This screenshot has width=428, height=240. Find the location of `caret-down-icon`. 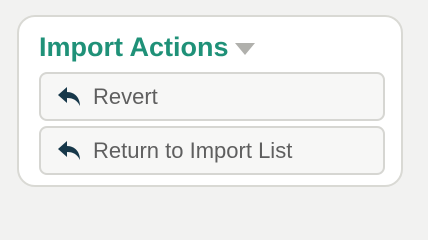

caret-down-icon is located at coordinates (244, 49).